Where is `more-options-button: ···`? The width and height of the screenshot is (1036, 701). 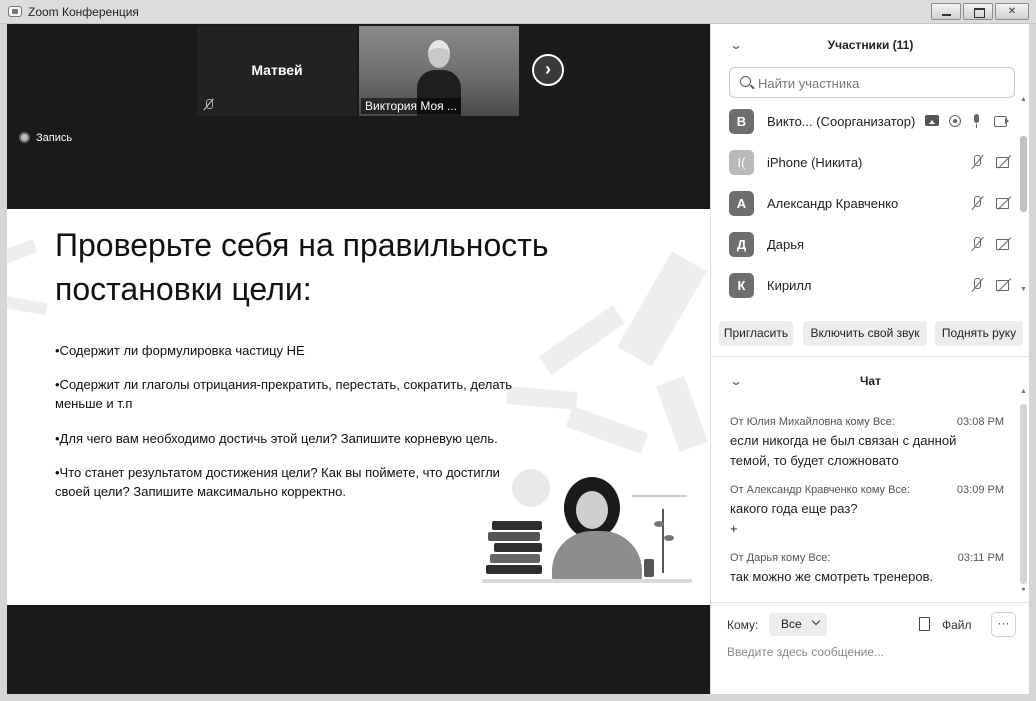
more-options-button: ··· is located at coordinates (1003, 624).